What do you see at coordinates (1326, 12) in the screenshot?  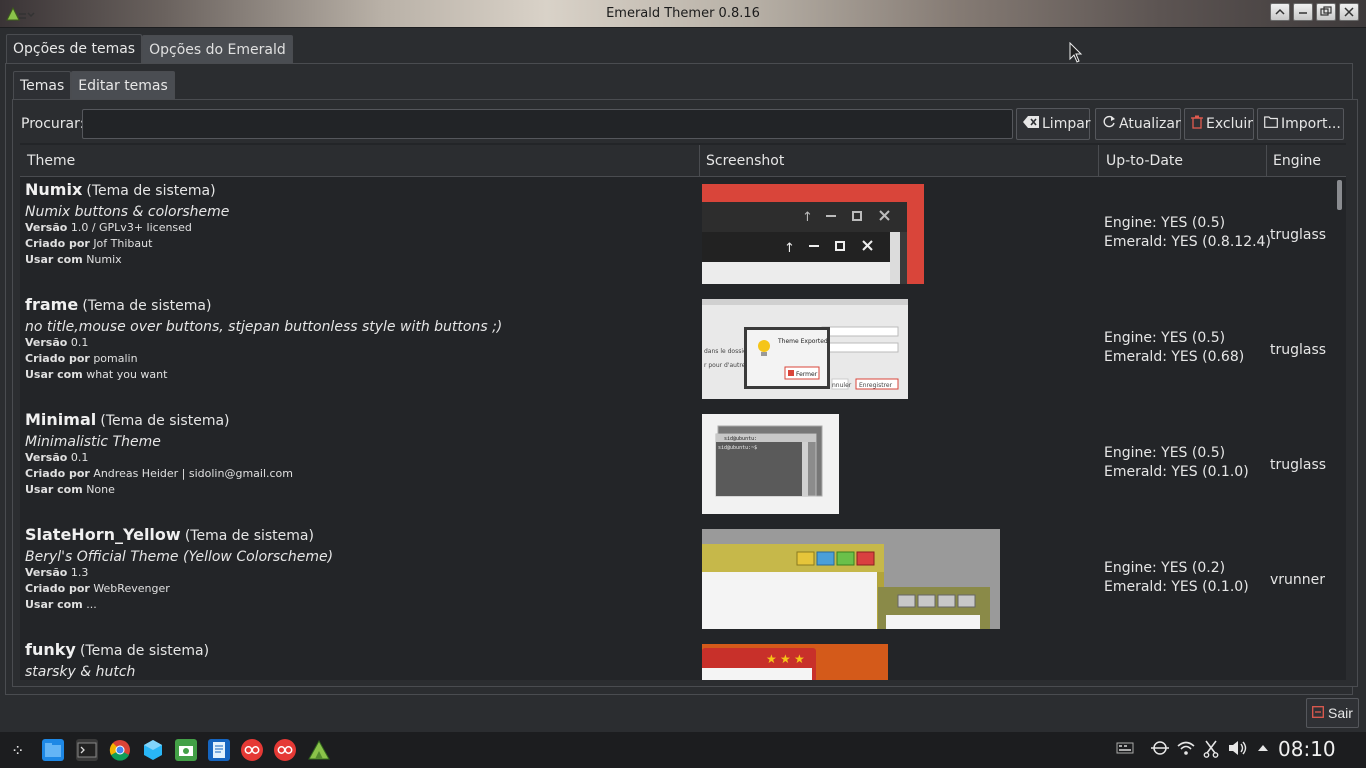 I see `maximize-button` at bounding box center [1326, 12].